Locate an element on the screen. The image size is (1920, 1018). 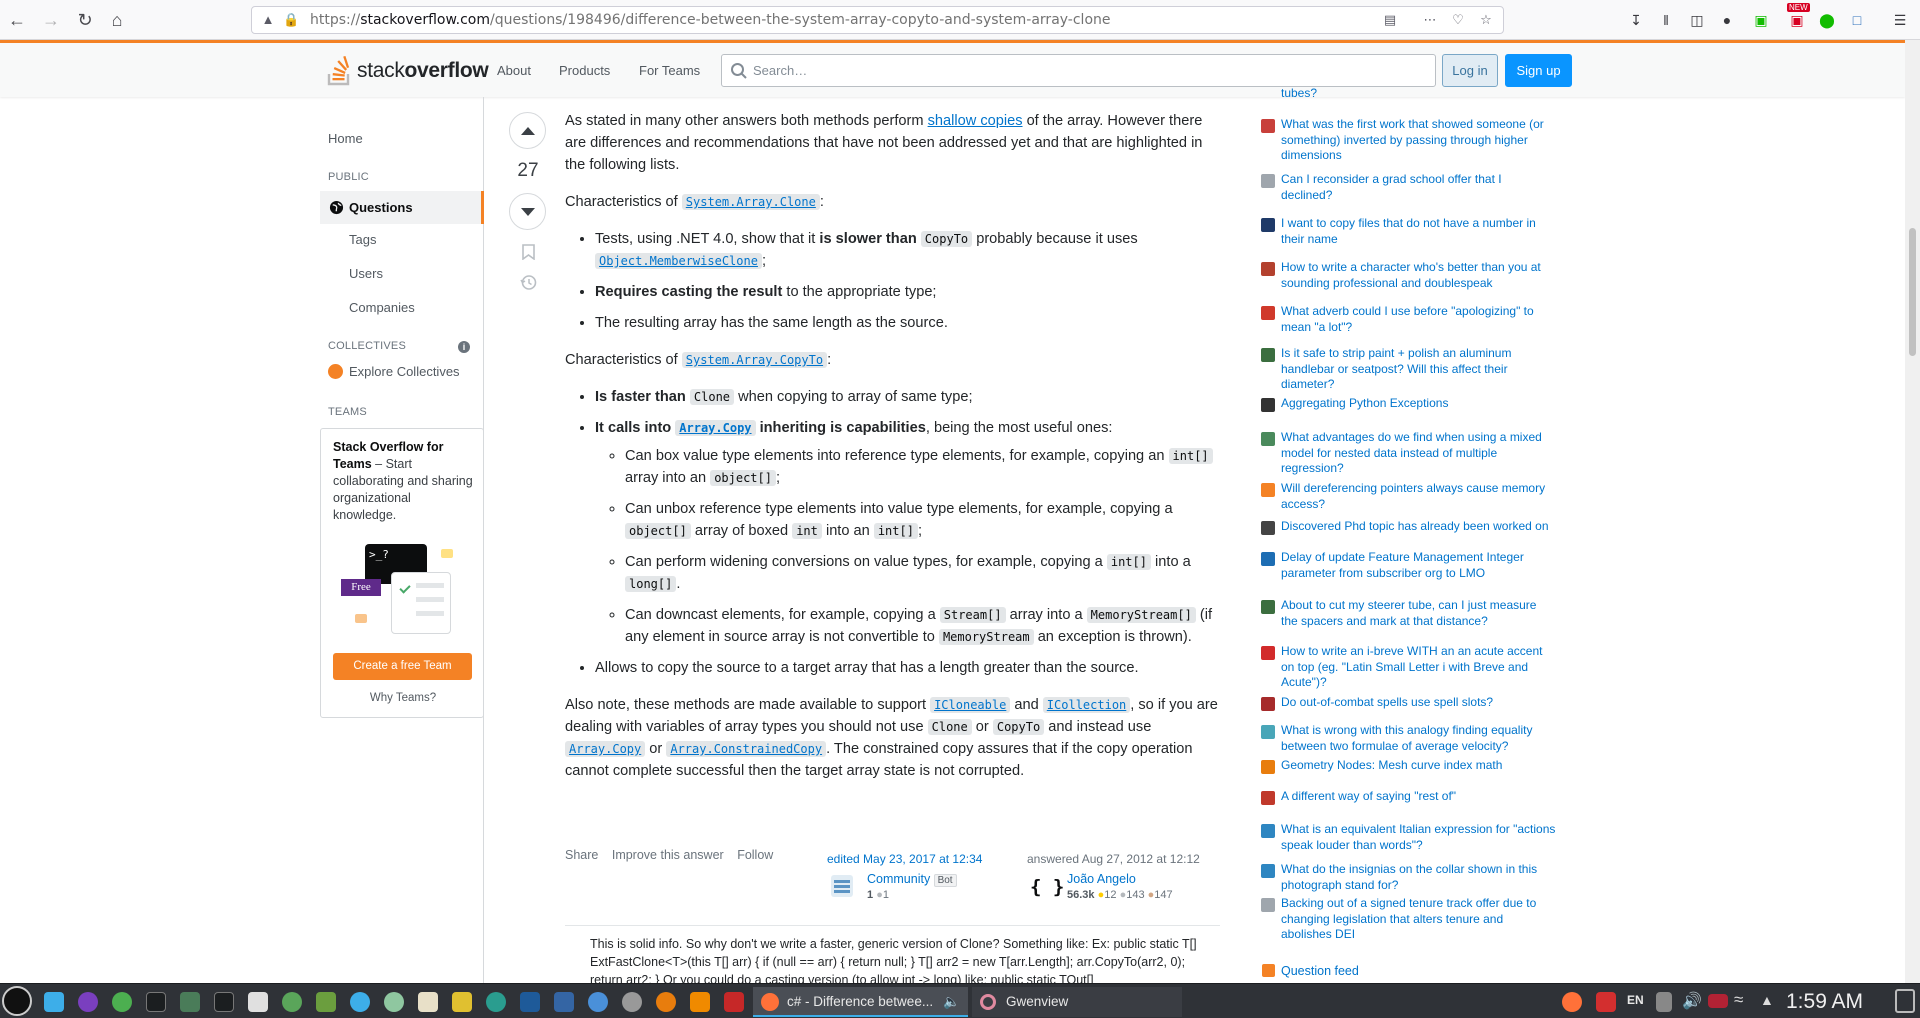
system-array-copyto-link: System.Array.CopyTo is located at coordinates (754, 360).